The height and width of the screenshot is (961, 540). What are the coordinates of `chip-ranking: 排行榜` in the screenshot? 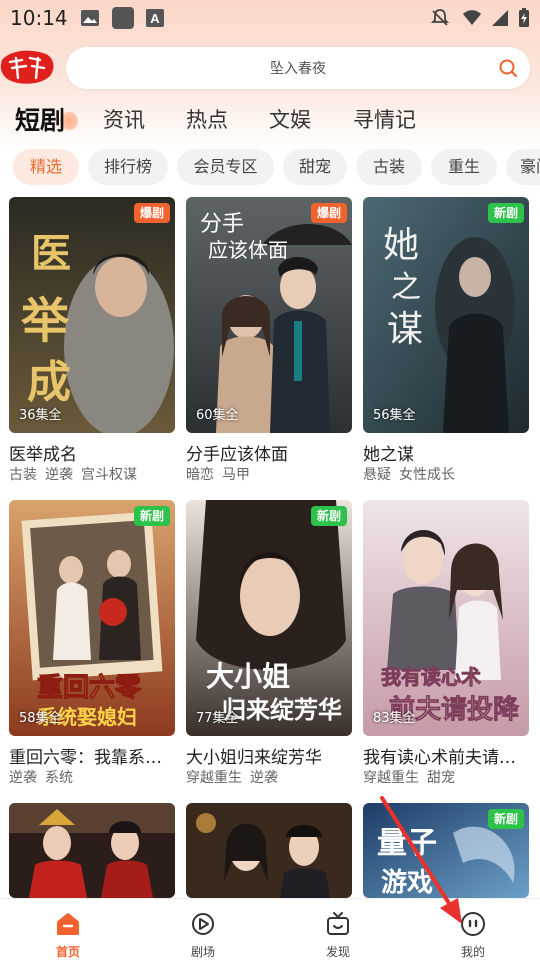 It's located at (128, 167).